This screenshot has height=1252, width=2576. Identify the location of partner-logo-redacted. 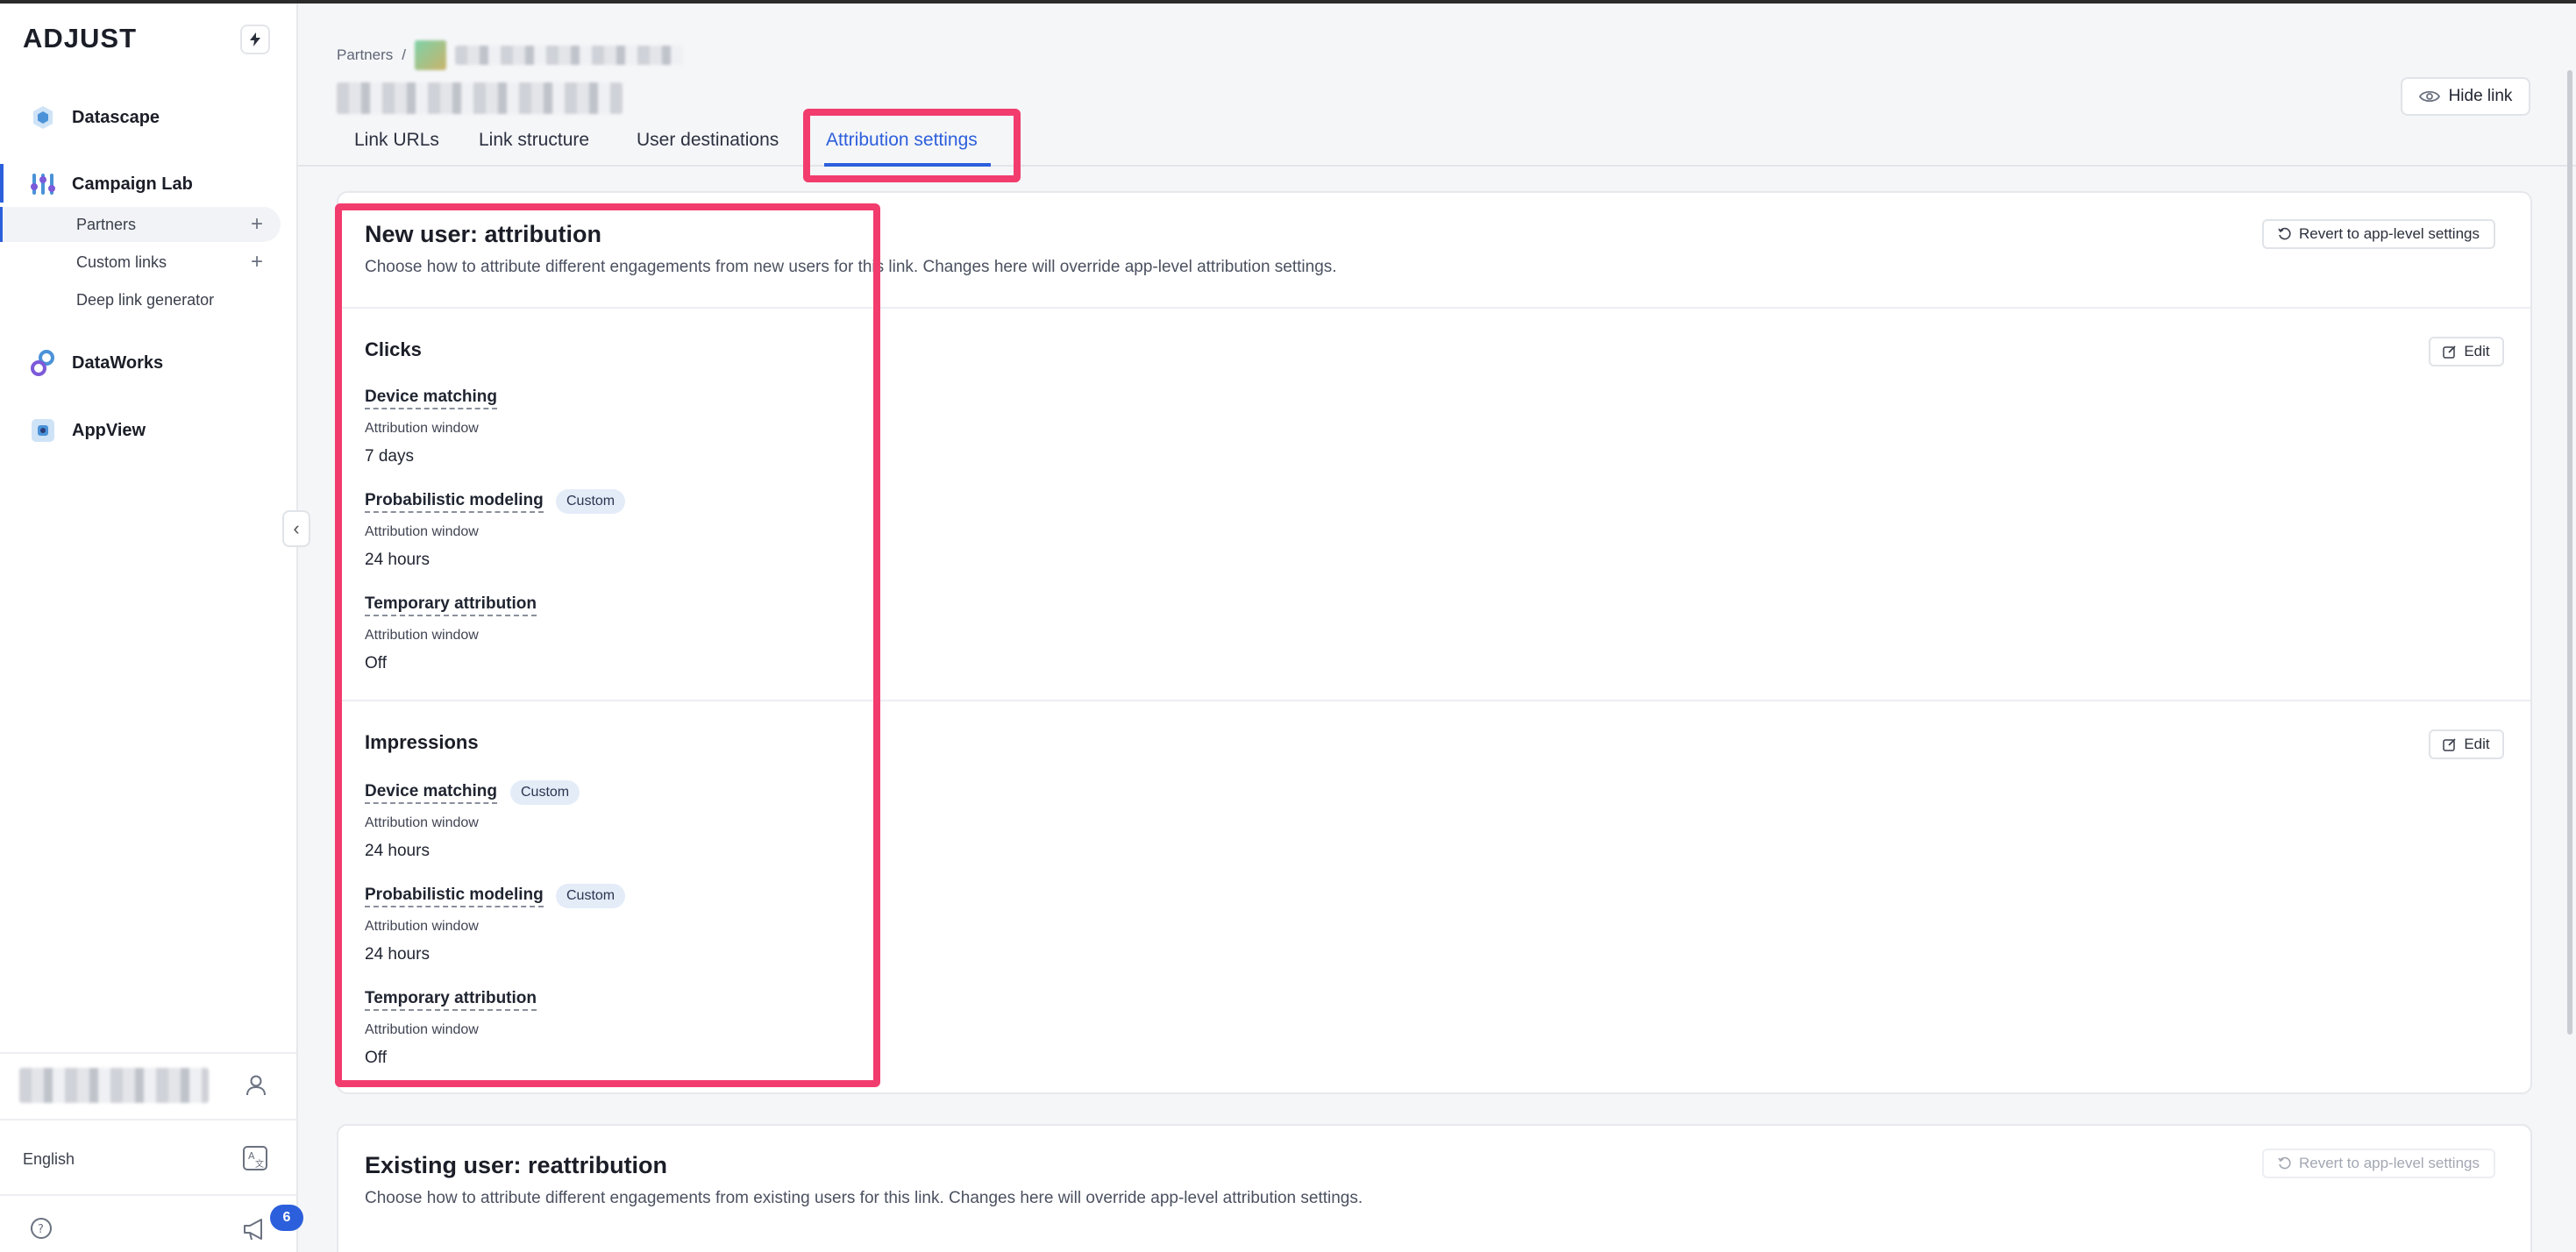
(430, 55).